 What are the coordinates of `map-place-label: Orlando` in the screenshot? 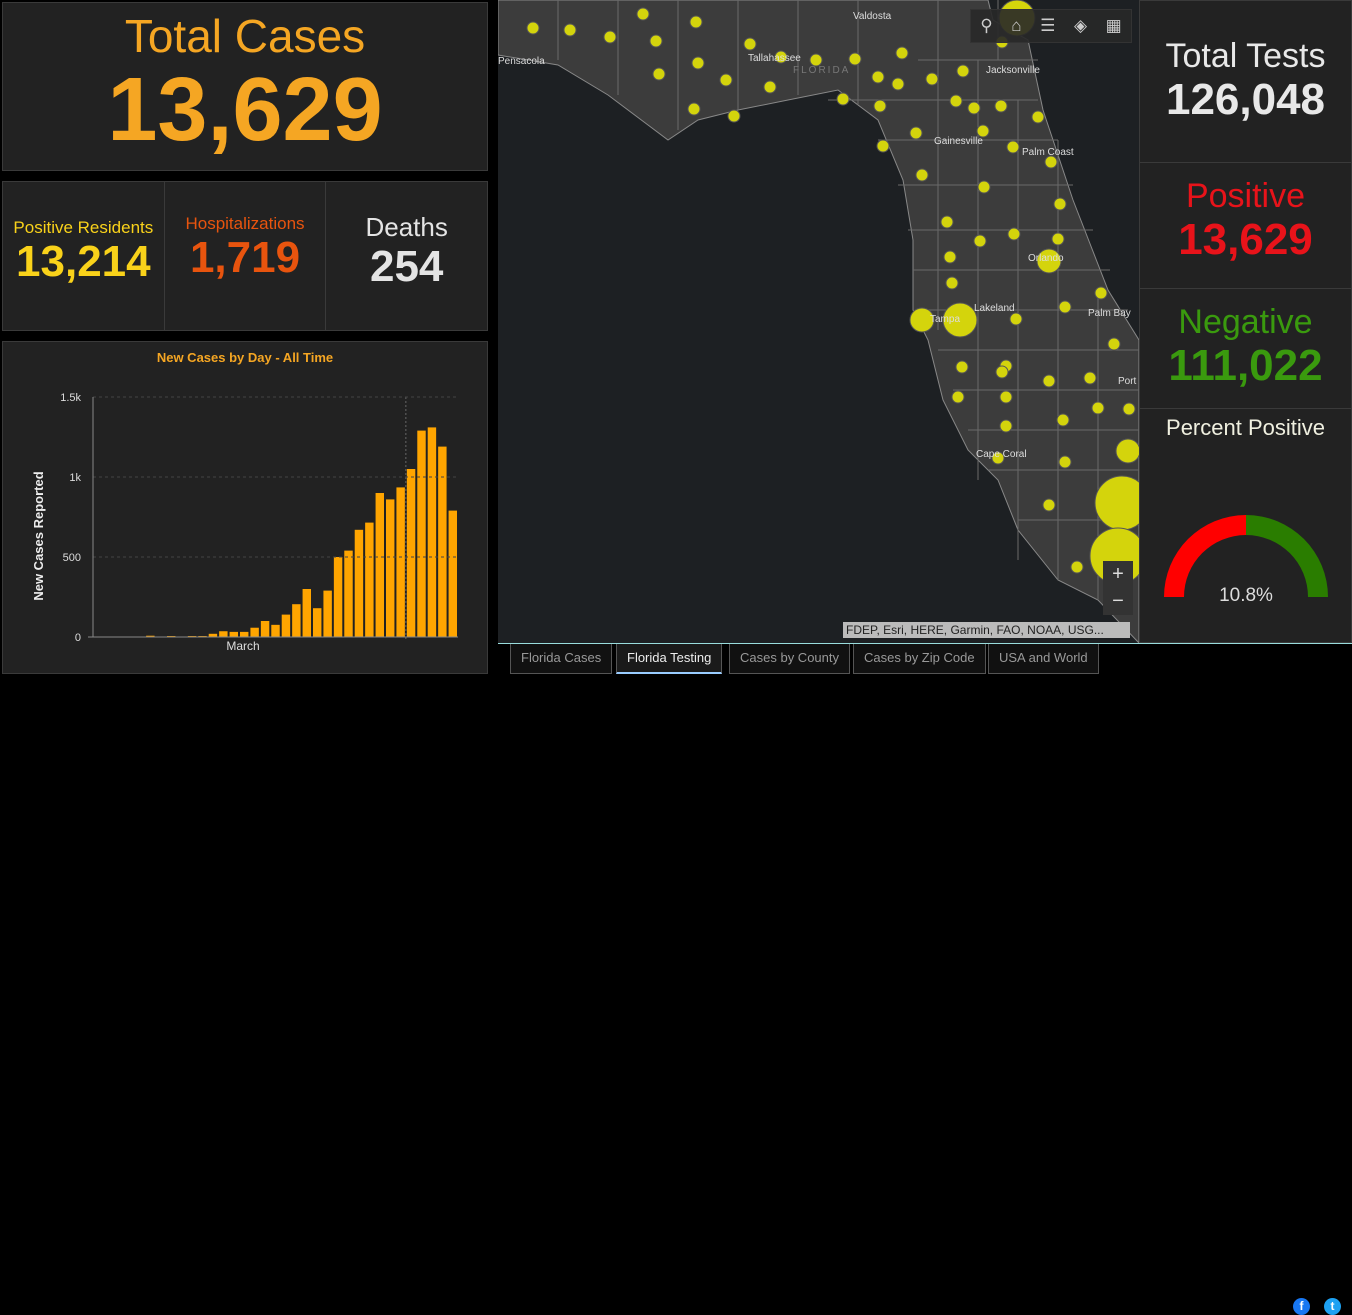 It's located at (1046, 258).